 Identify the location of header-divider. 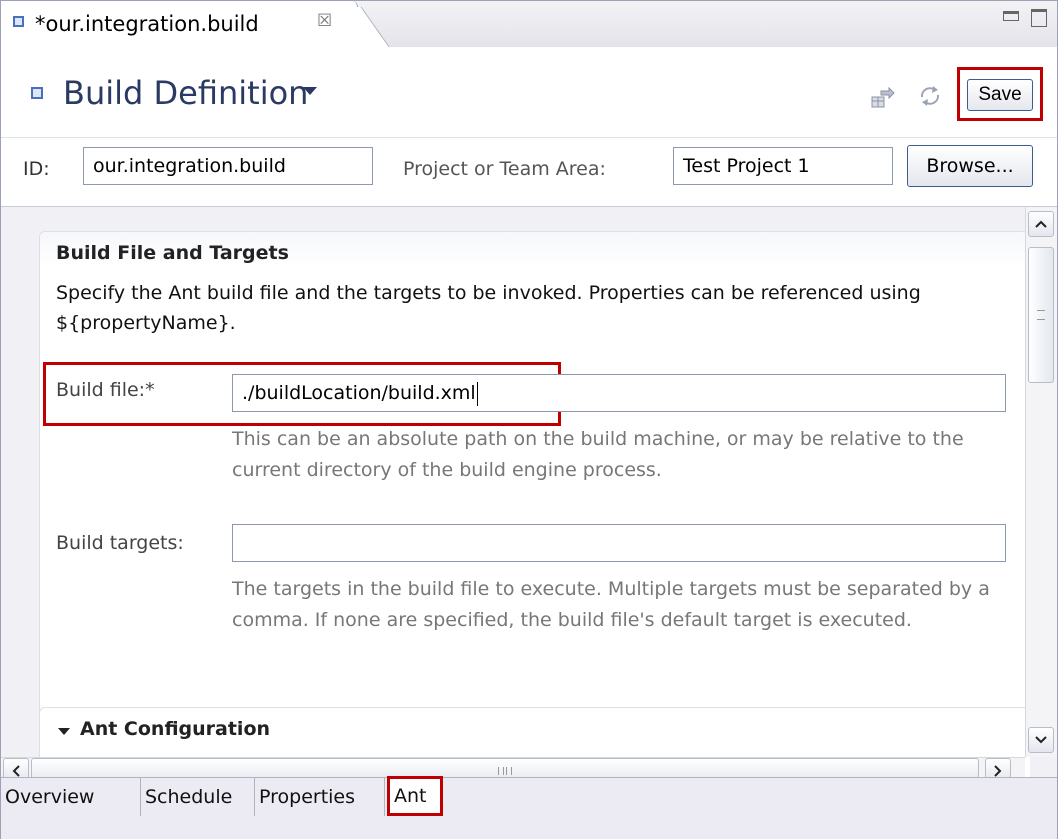
(529, 137).